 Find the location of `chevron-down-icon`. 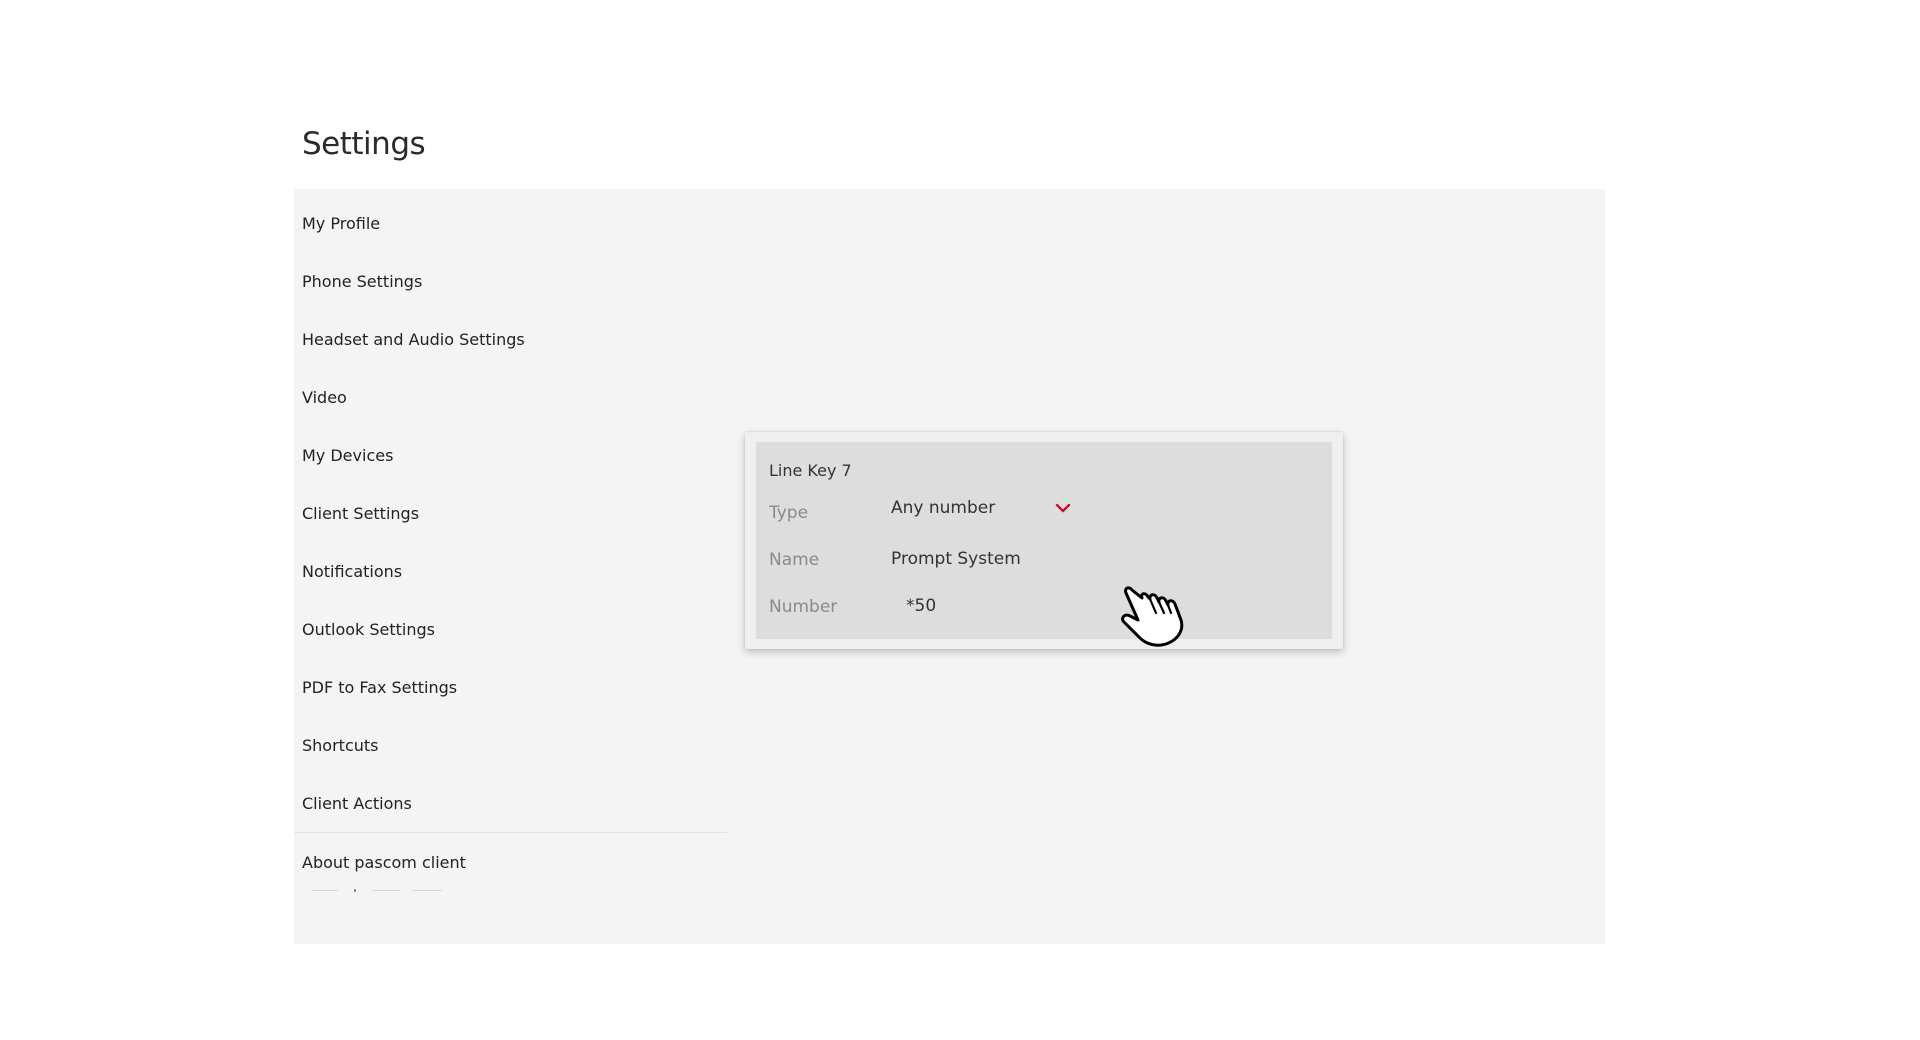

chevron-down-icon is located at coordinates (1063, 508).